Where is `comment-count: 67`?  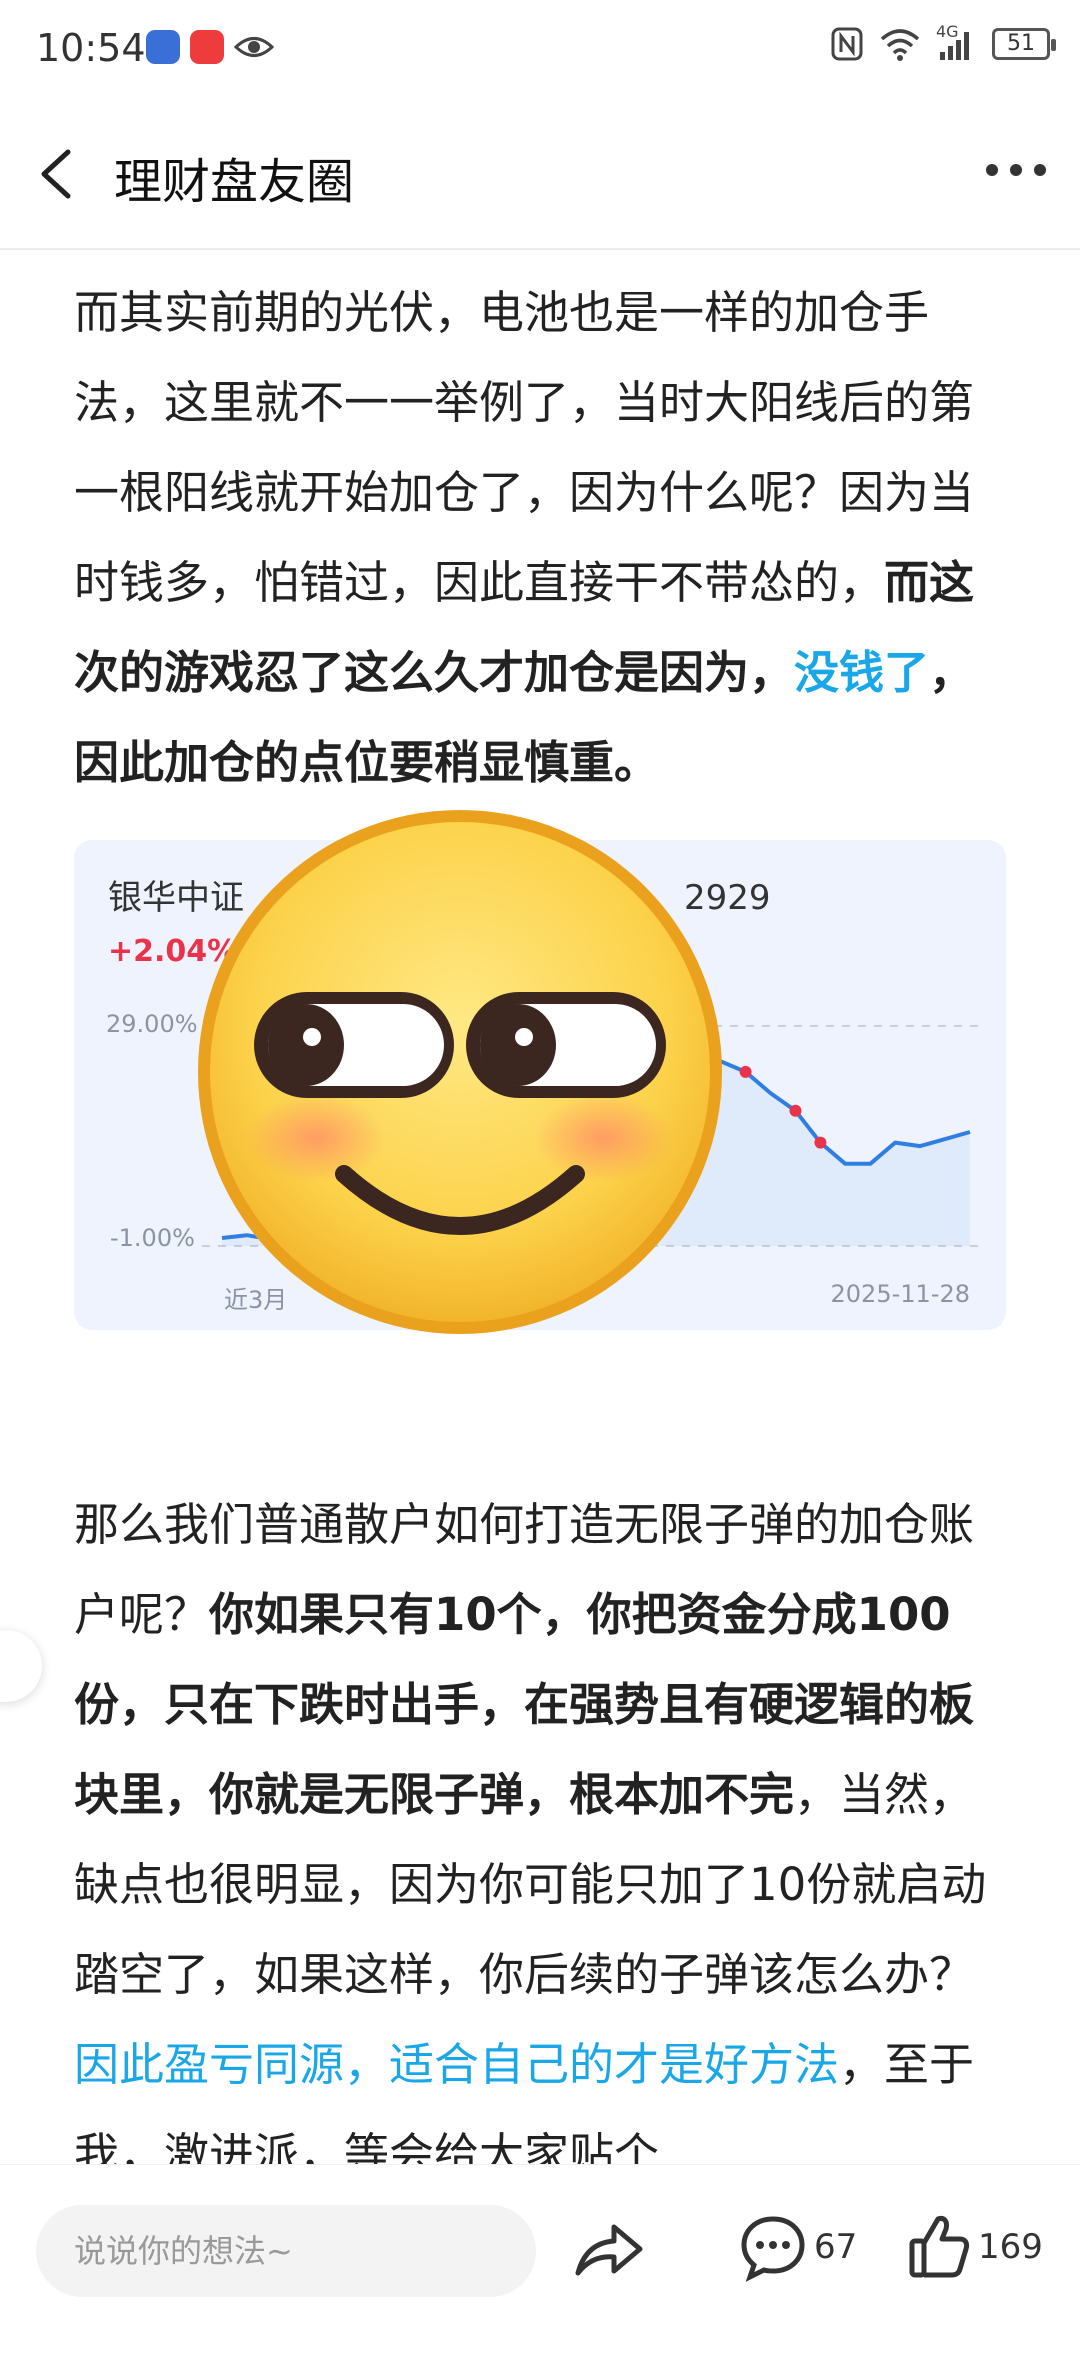 comment-count: 67 is located at coordinates (836, 2247).